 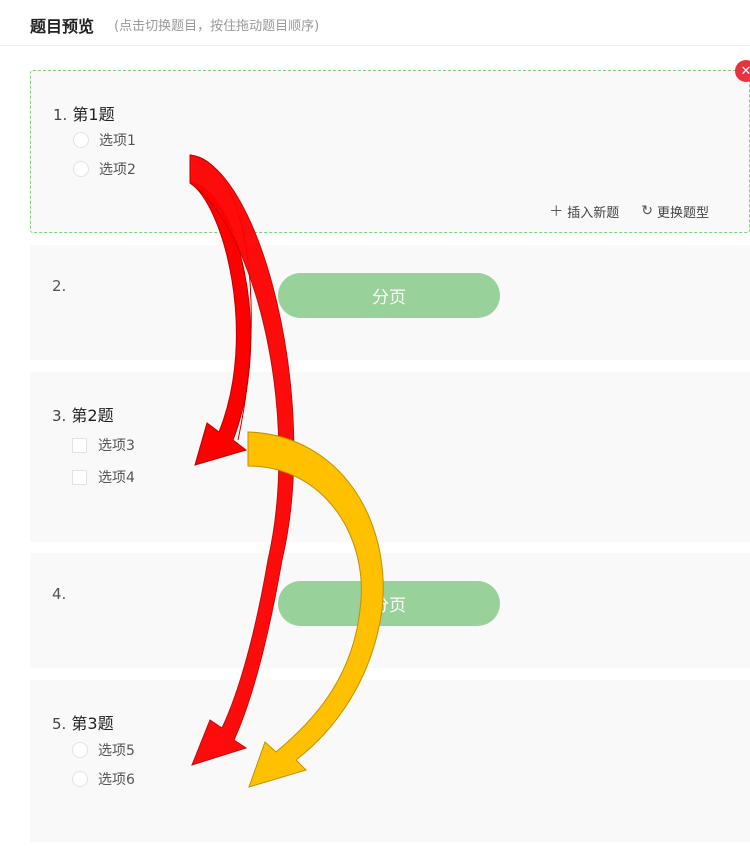 I want to click on option-label: 选项1, so click(x=117, y=141).